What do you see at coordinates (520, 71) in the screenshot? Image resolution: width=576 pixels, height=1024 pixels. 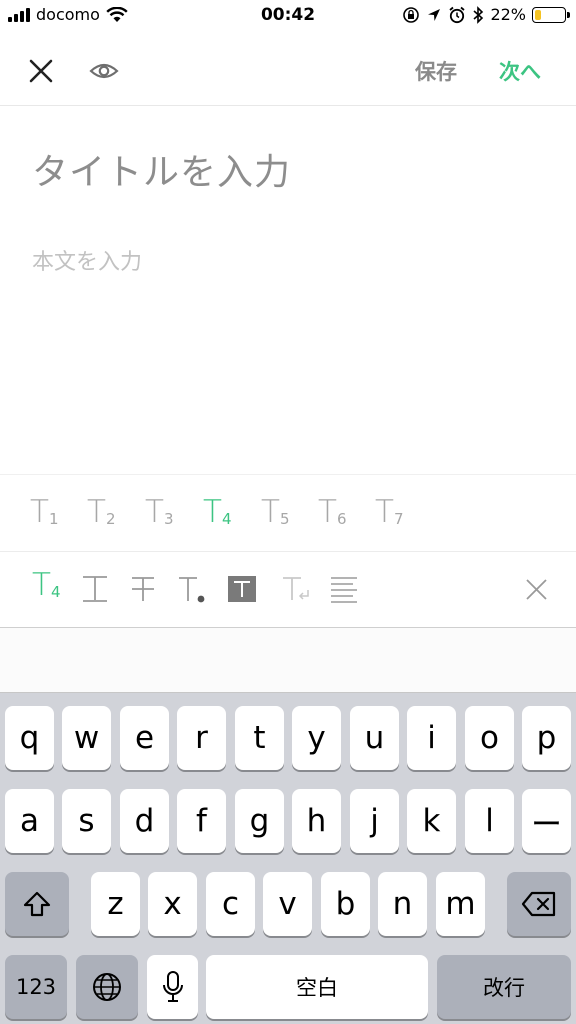 I see `next-button: 次へ` at bounding box center [520, 71].